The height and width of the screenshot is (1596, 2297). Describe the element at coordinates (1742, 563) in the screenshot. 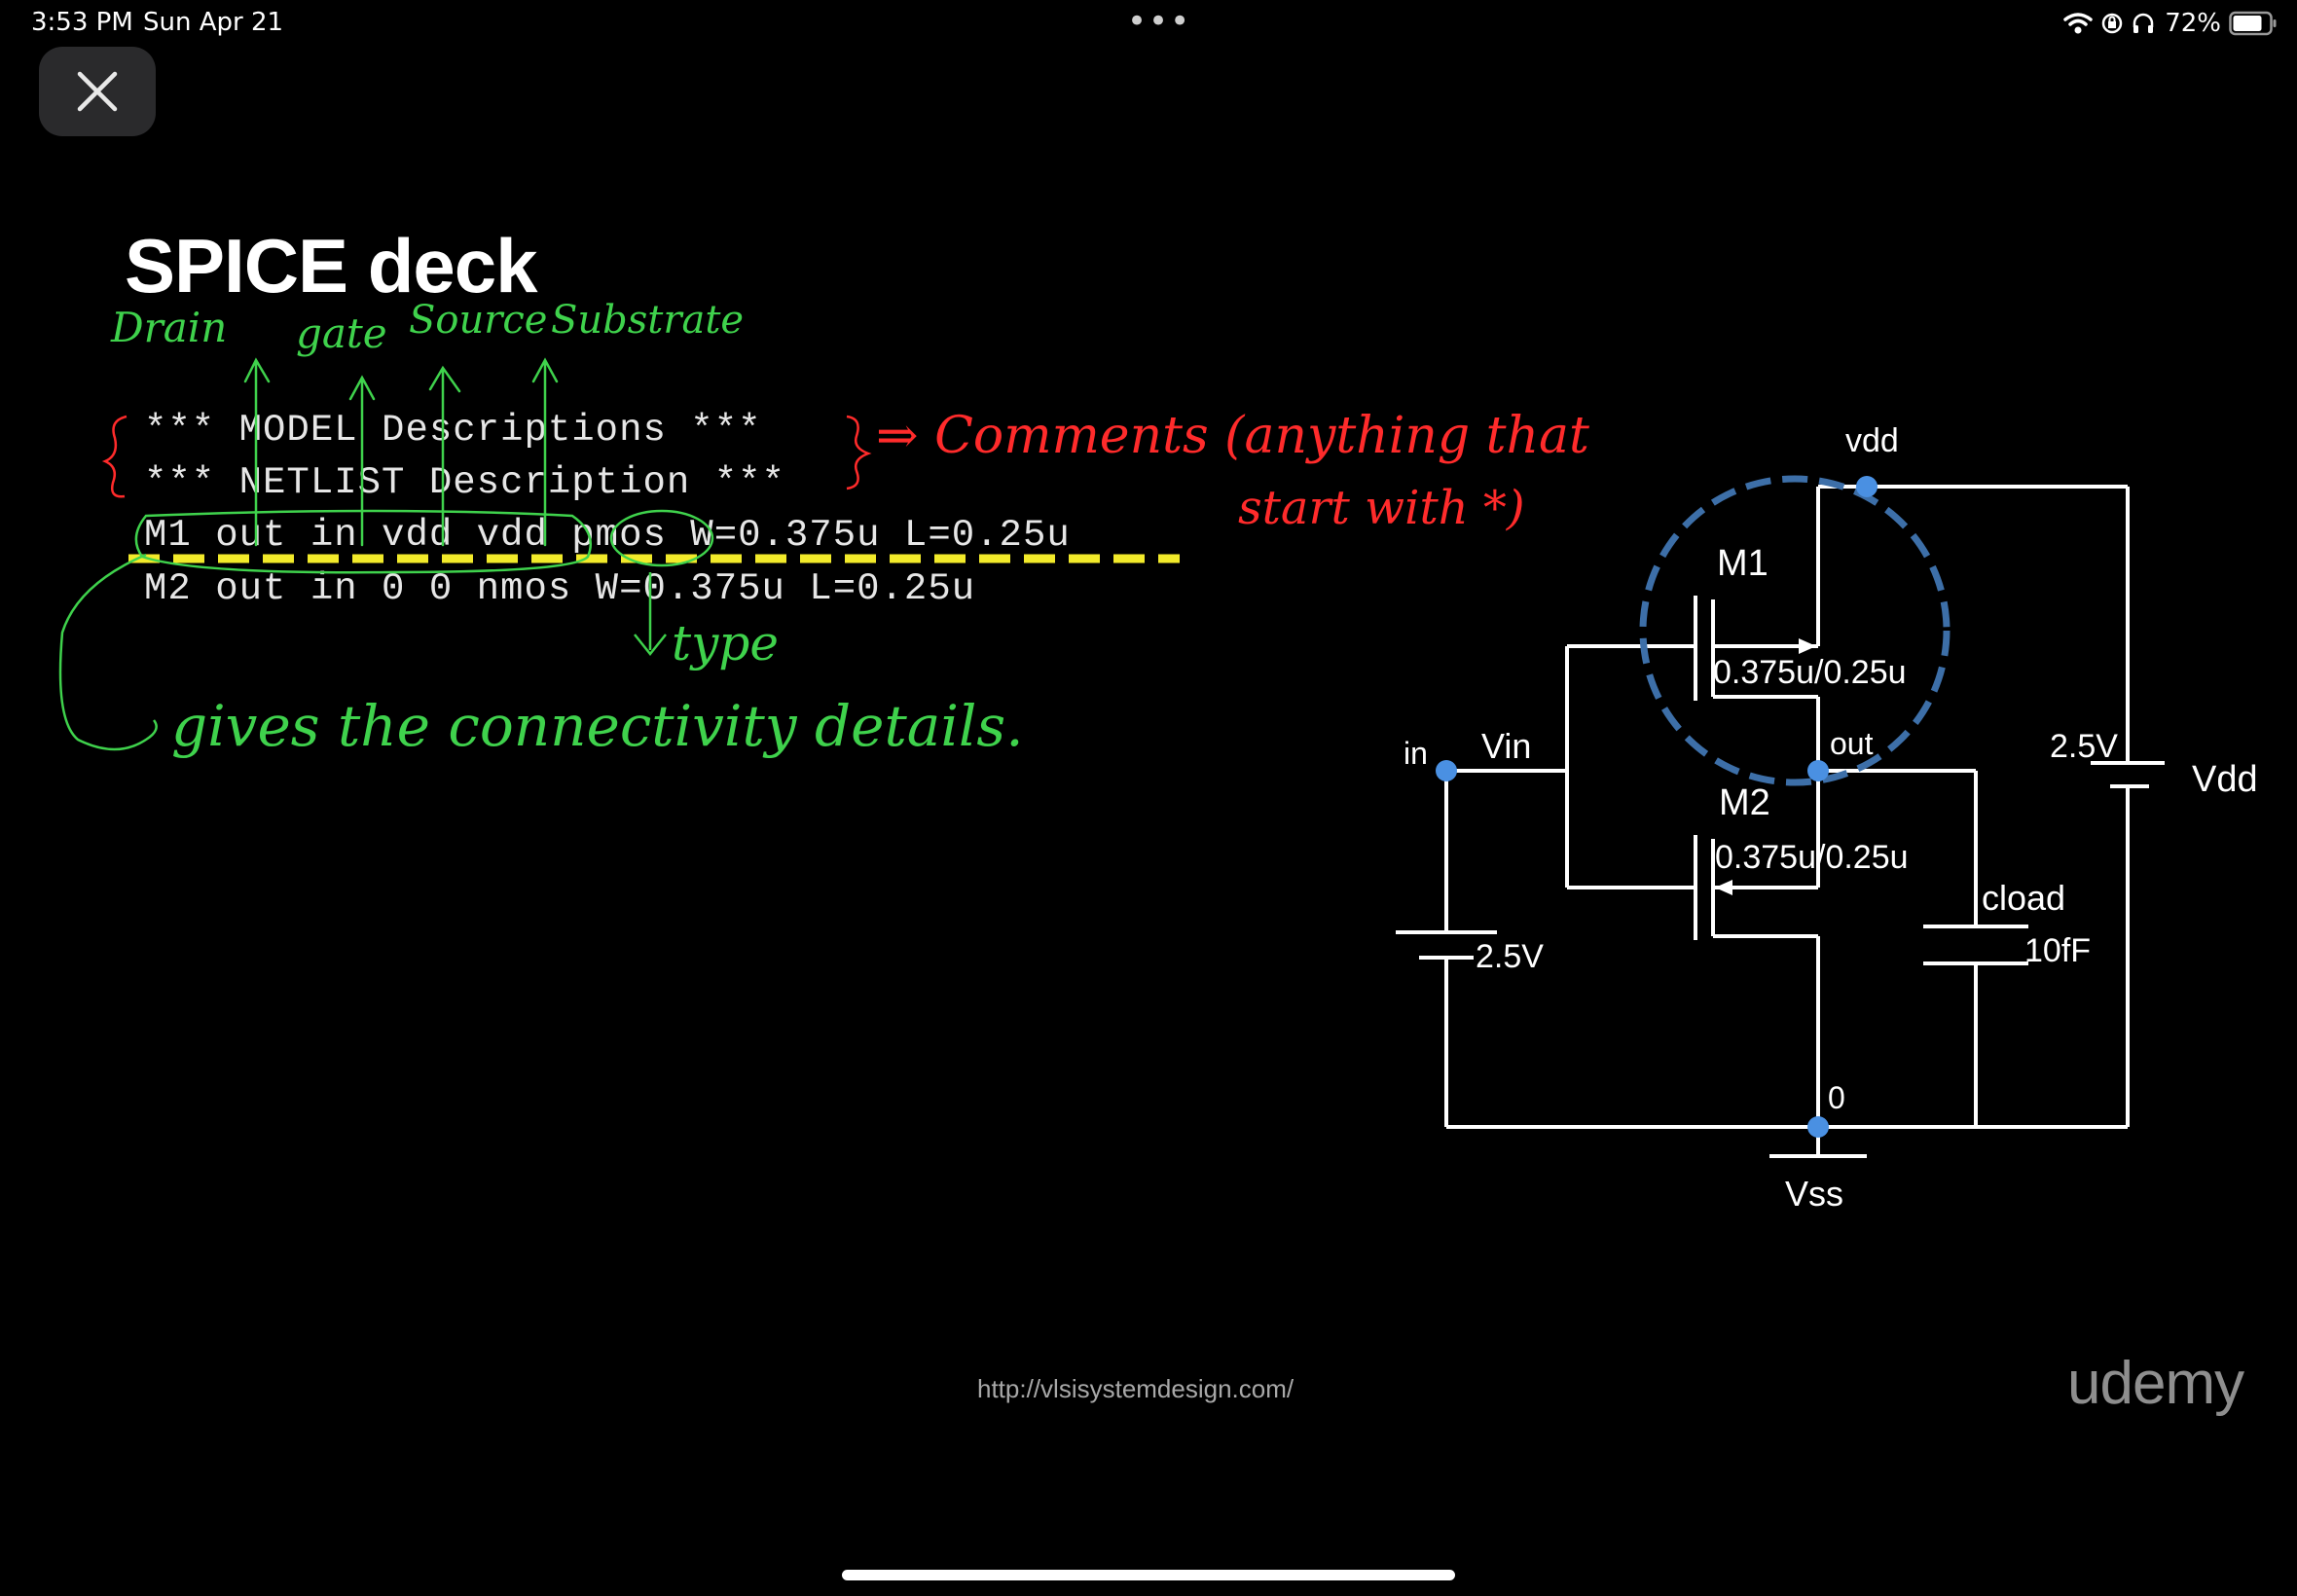

I see `m1-label: M1` at that location.